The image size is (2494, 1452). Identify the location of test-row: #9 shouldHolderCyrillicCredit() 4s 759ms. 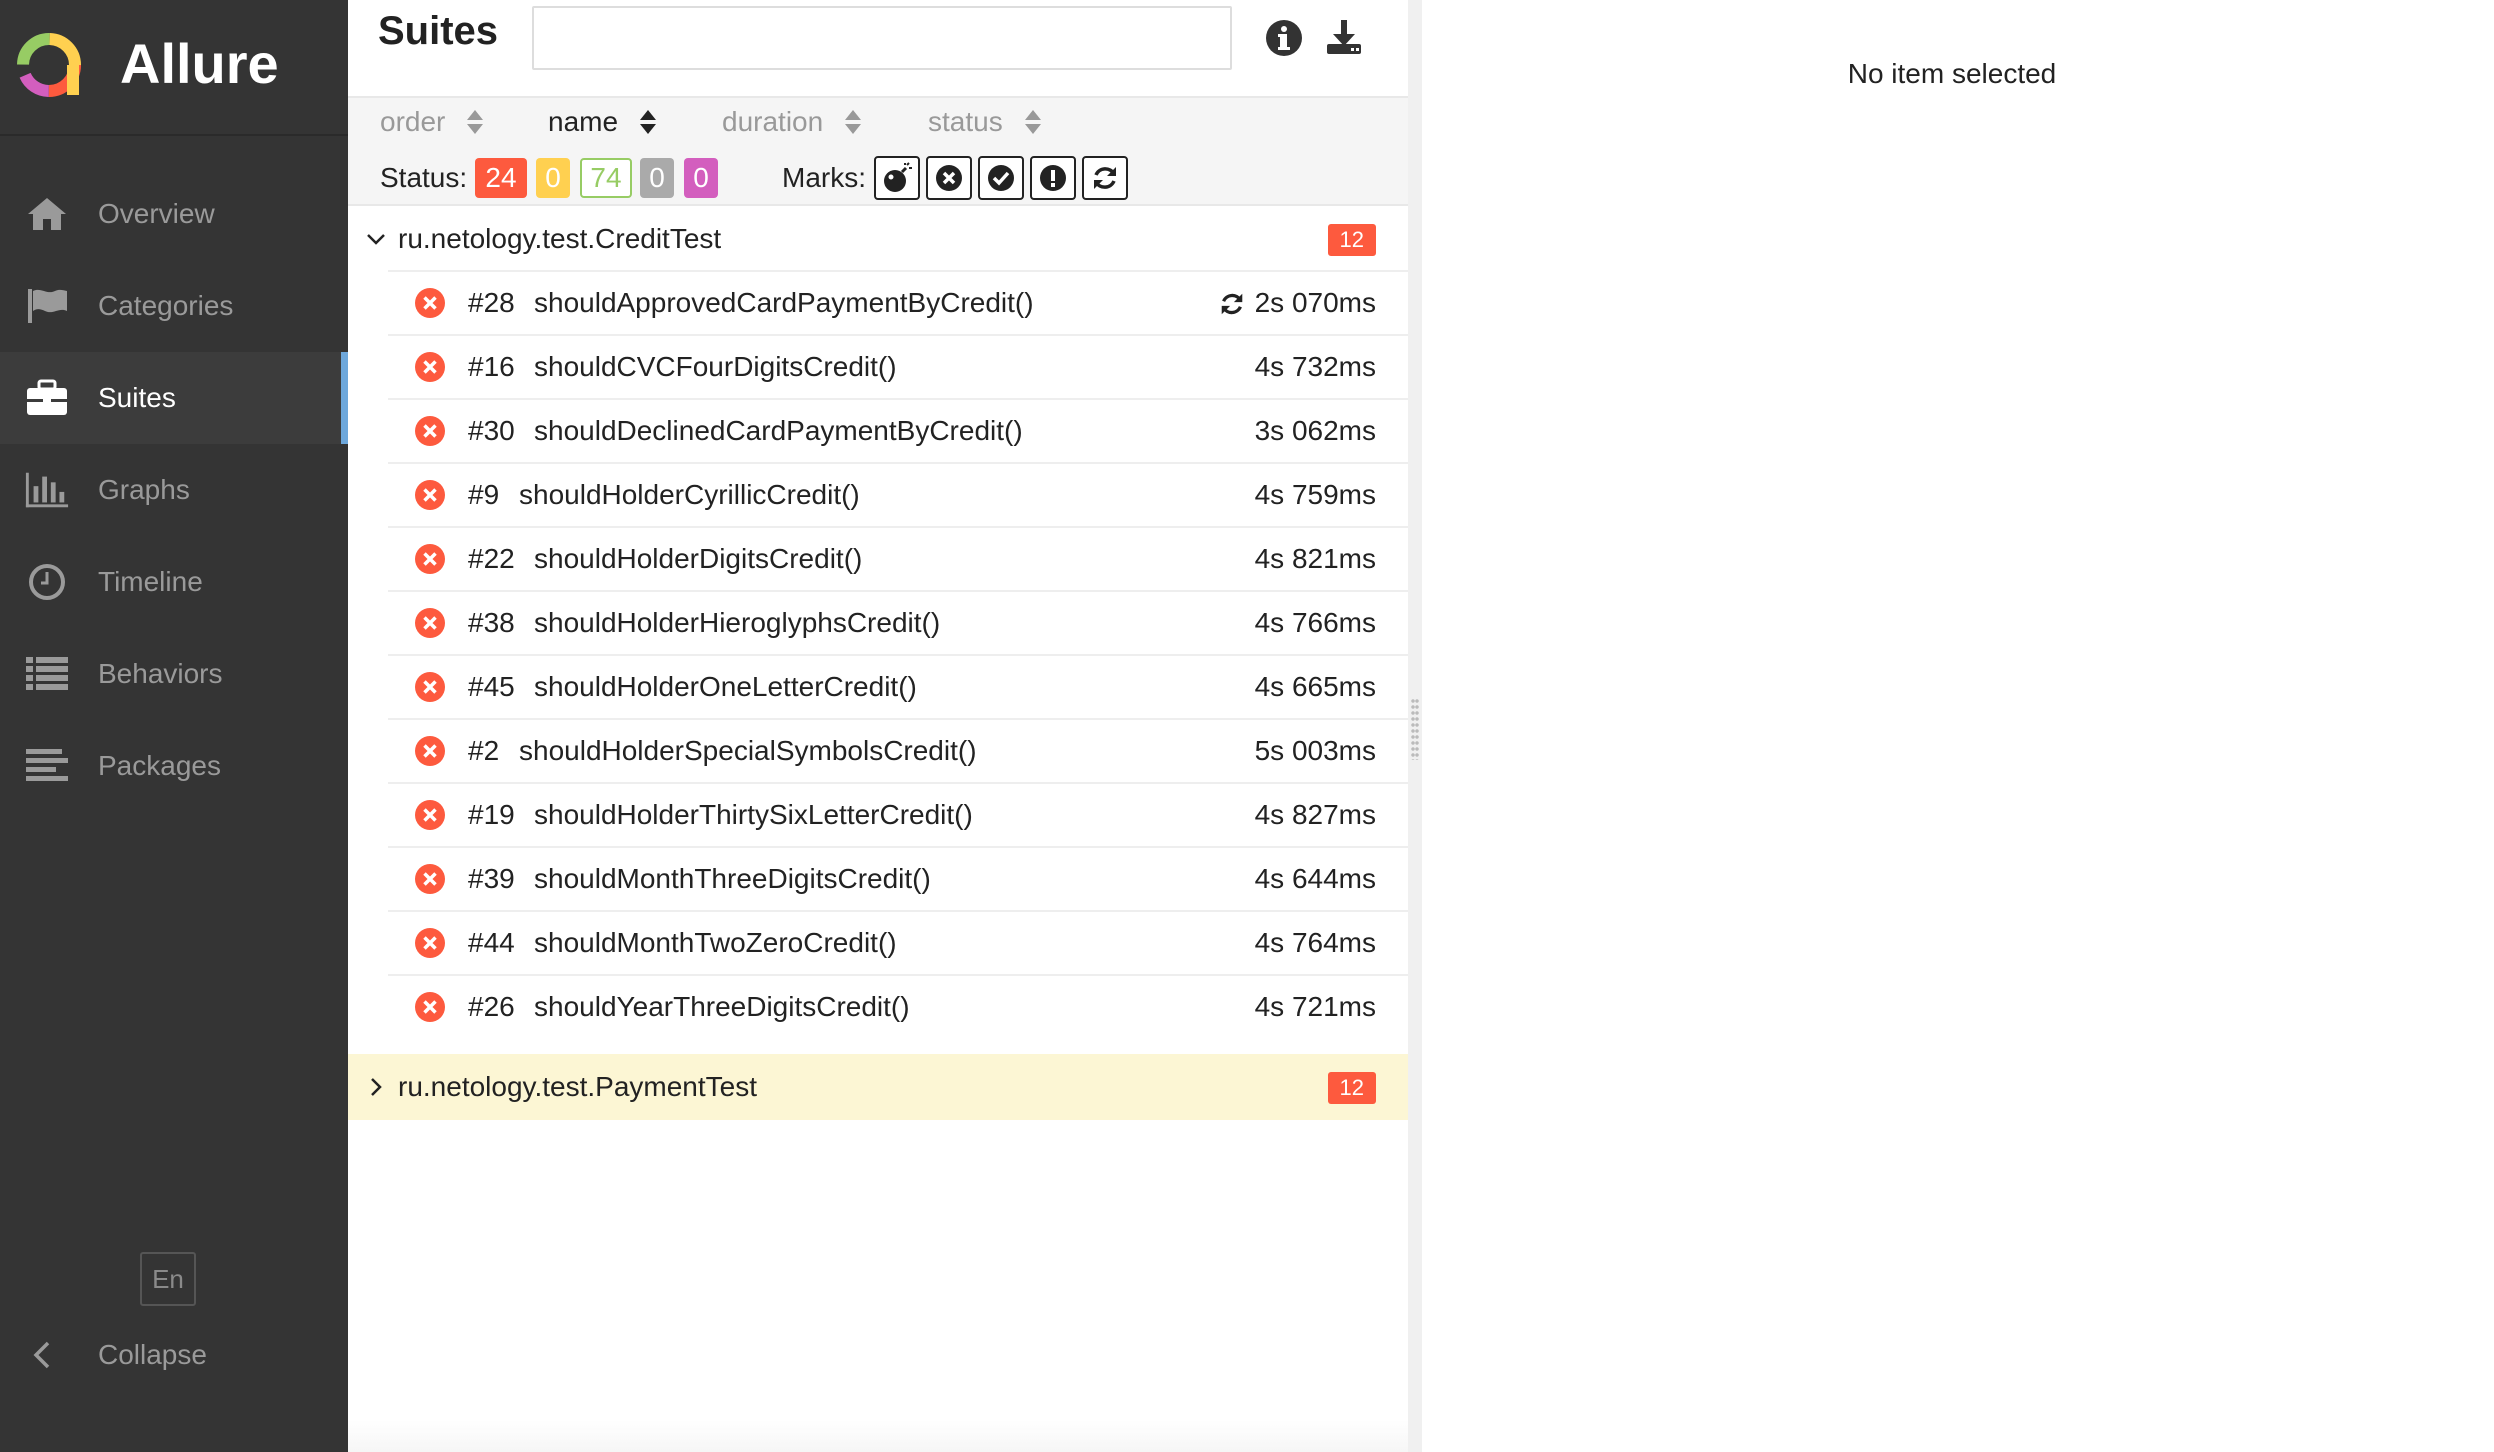
(898, 496).